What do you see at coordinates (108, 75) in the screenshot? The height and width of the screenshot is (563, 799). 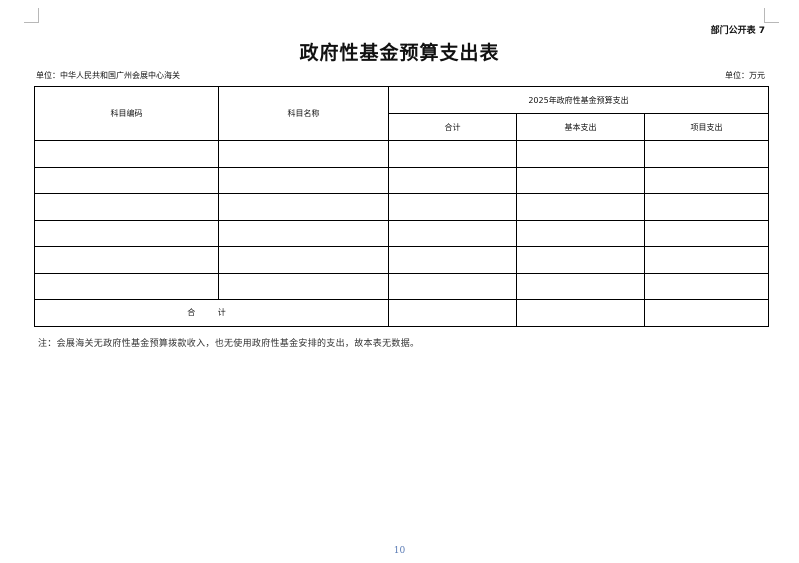 I see `unit-organization: 单位：中华人民共和国广州会展中心海关` at bounding box center [108, 75].